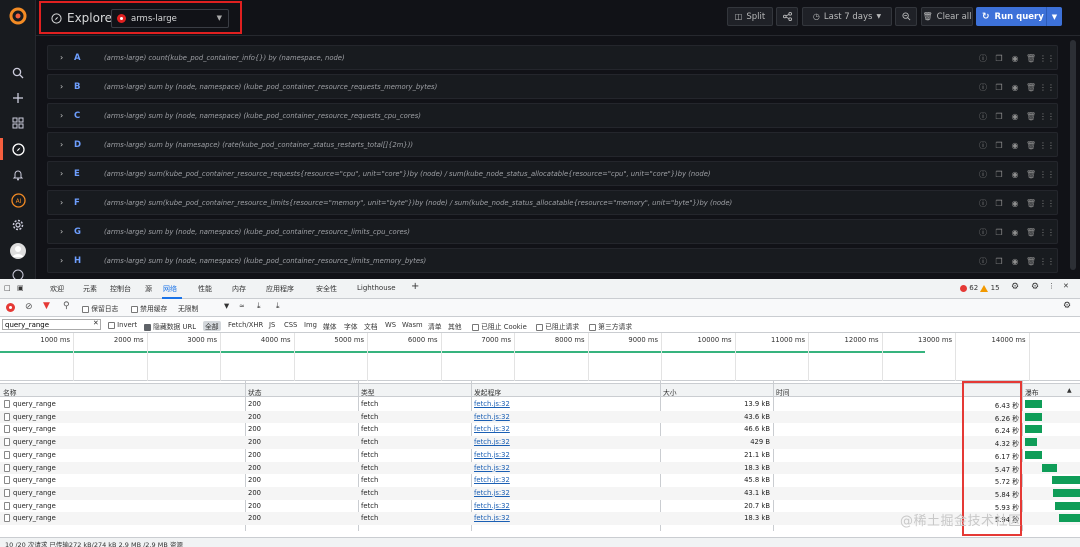 The width and height of the screenshot is (1080, 547). I want to click on column-header-status: 状态, so click(255, 392).